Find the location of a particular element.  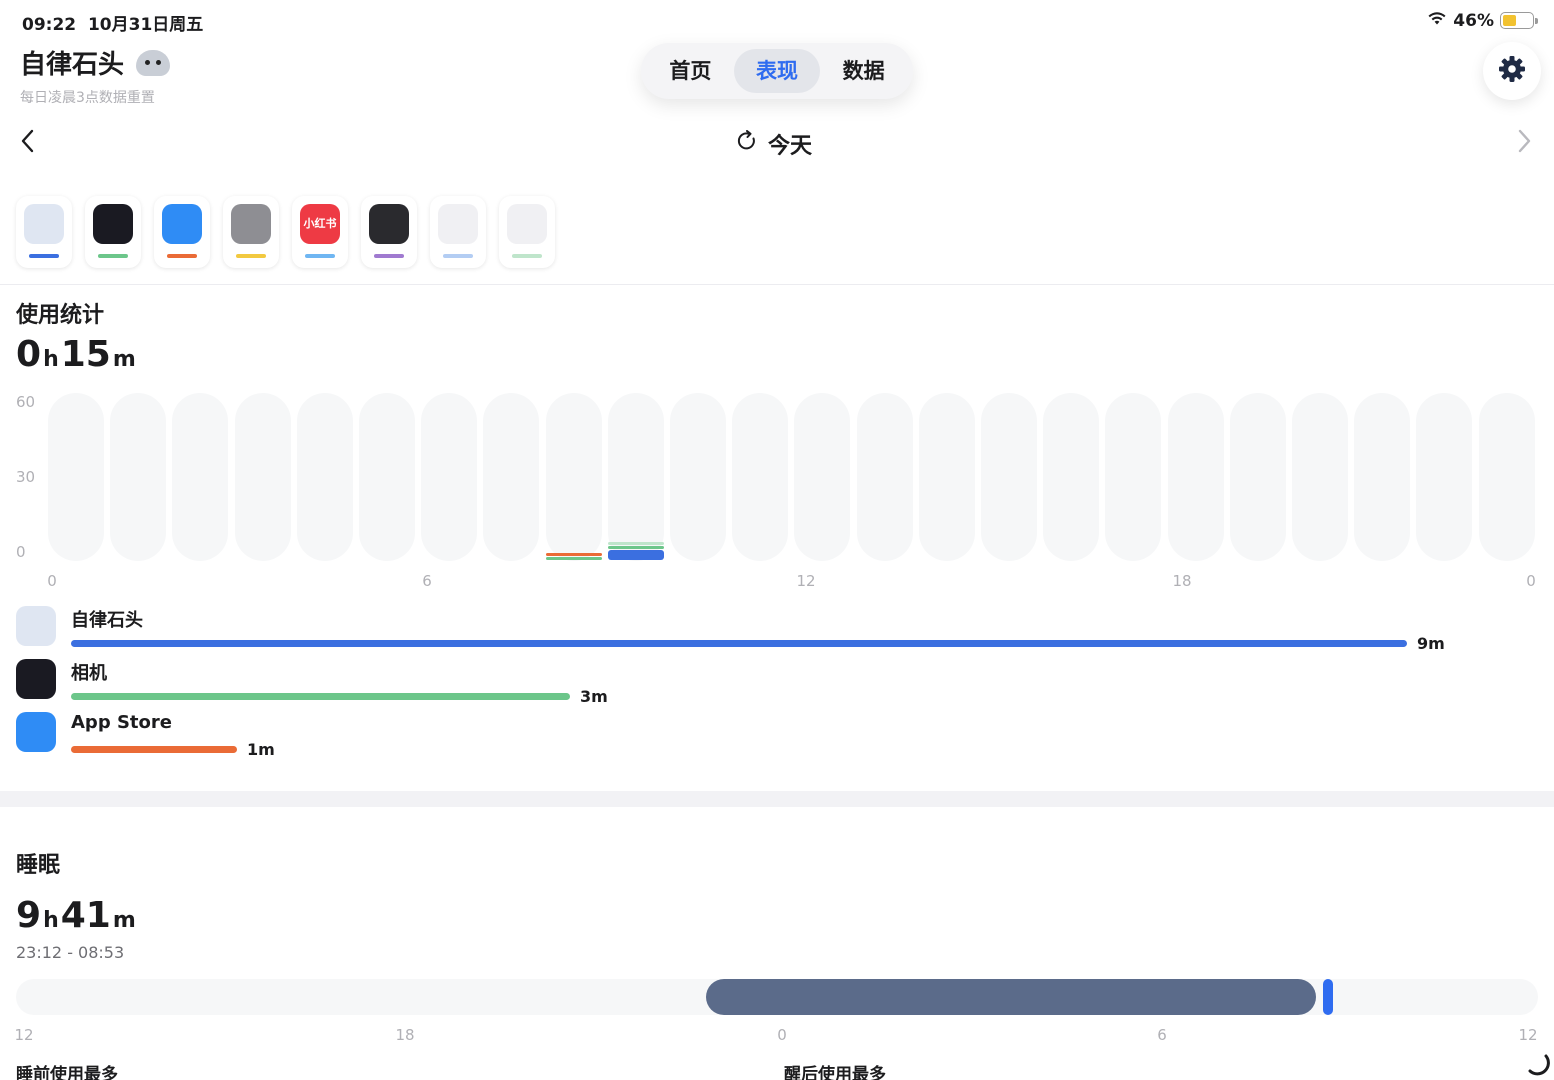

tab-performance: 表现 is located at coordinates (777, 71).